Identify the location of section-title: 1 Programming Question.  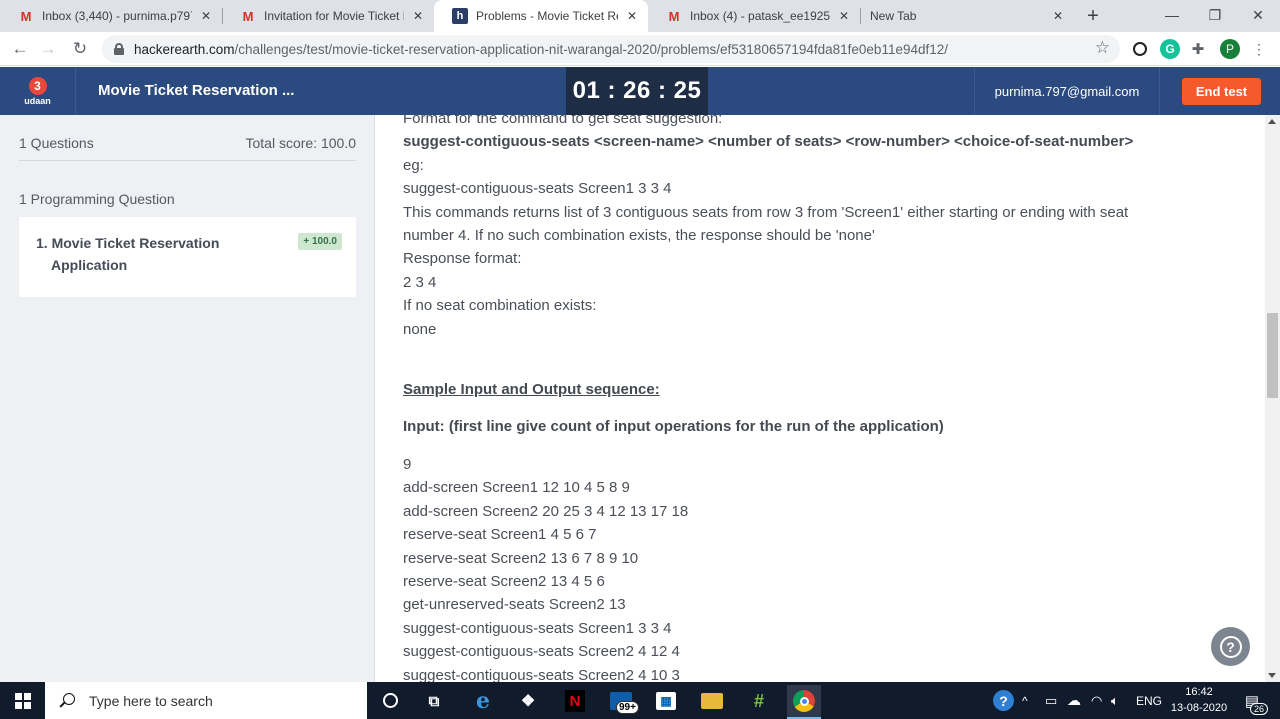
(97, 199).